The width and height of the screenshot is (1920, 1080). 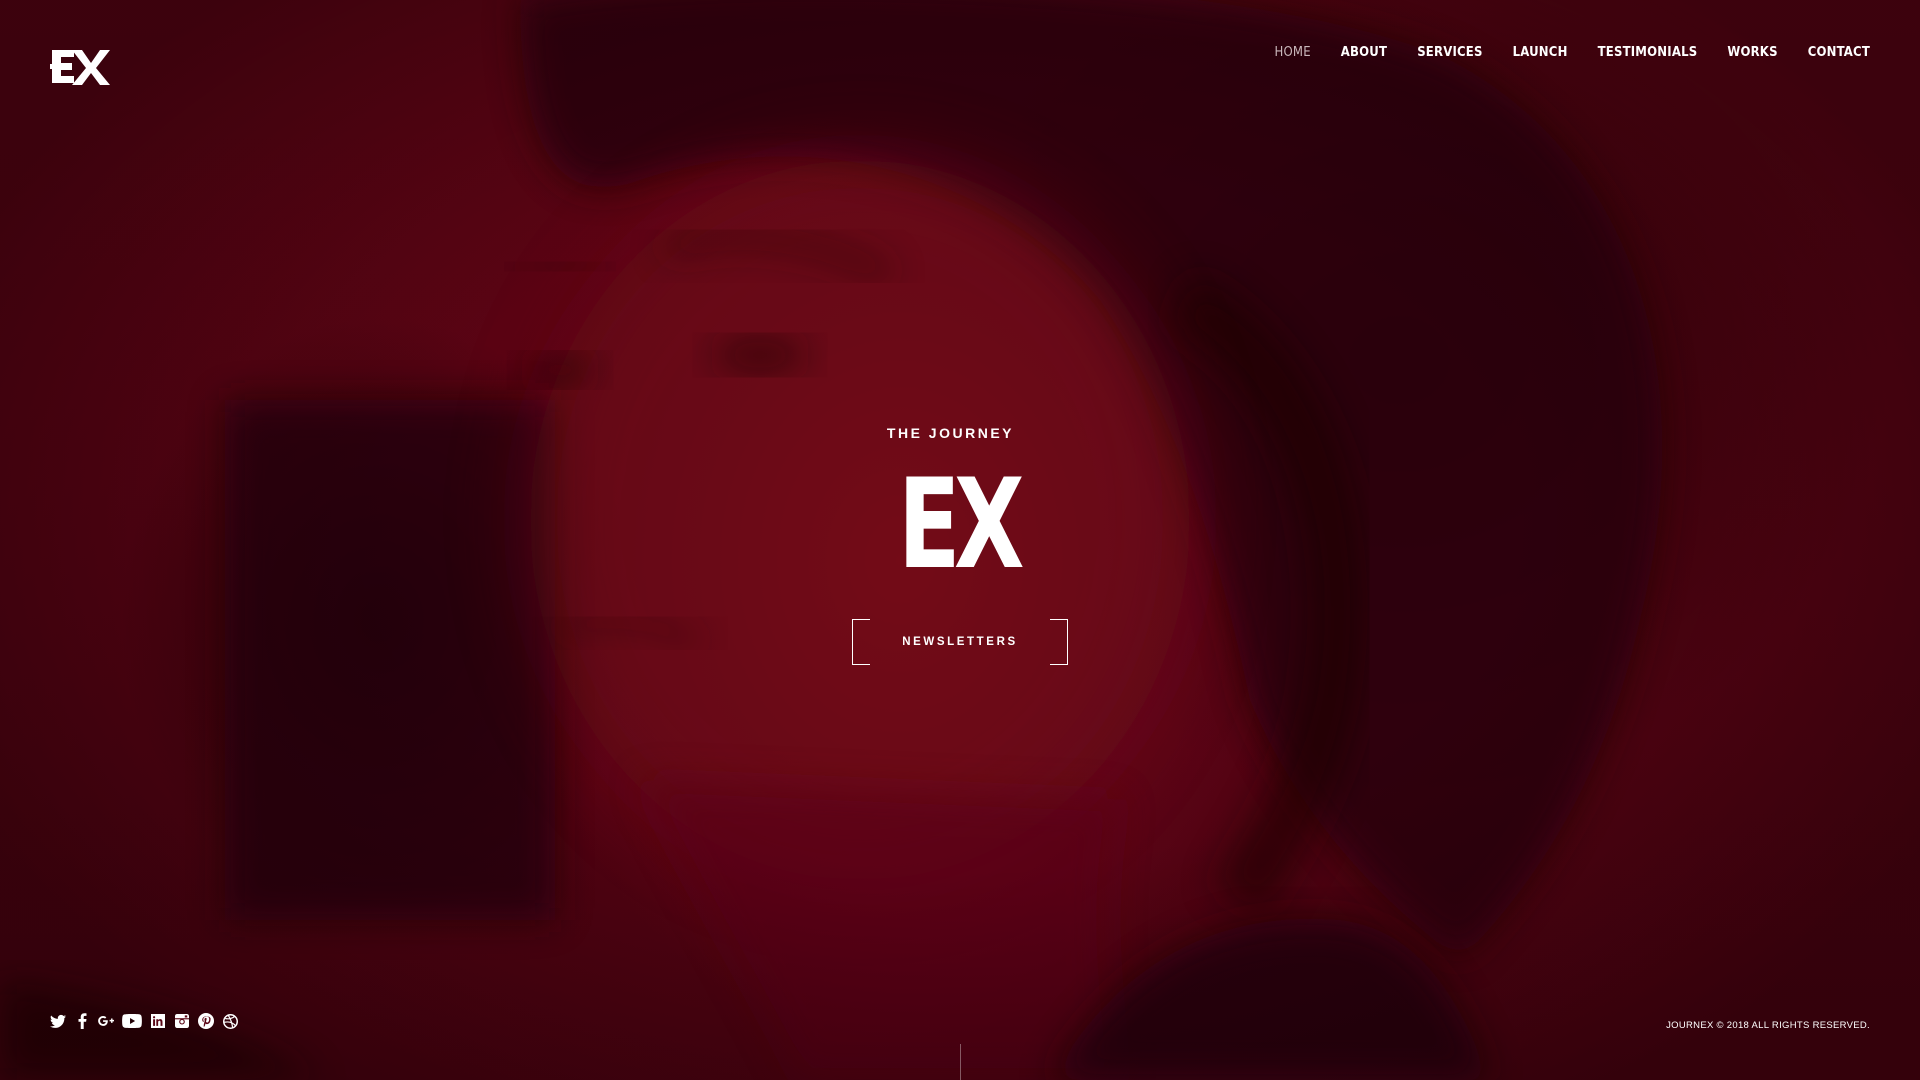 What do you see at coordinates (1364, 52) in the screenshot?
I see `nav-item-about: ABOUT` at bounding box center [1364, 52].